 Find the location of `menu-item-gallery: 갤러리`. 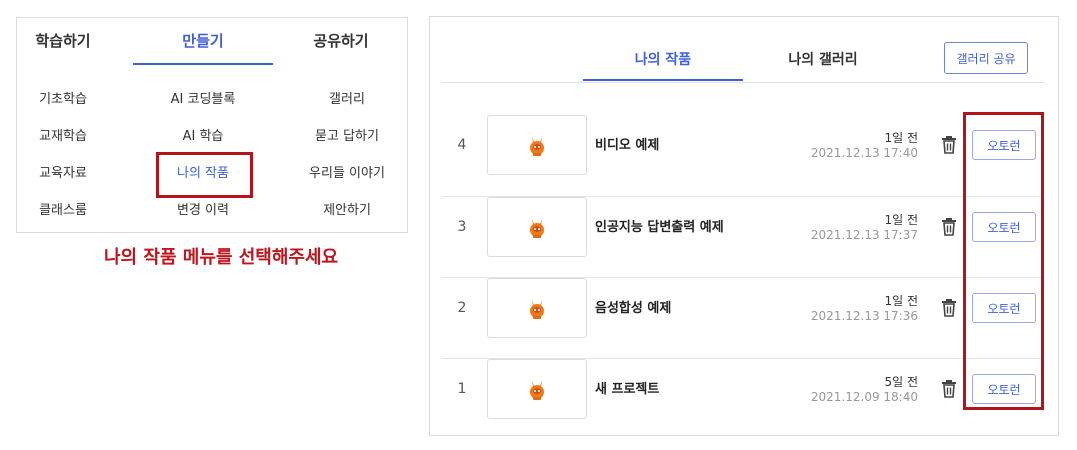

menu-item-gallery: 갤러리 is located at coordinates (347, 108).